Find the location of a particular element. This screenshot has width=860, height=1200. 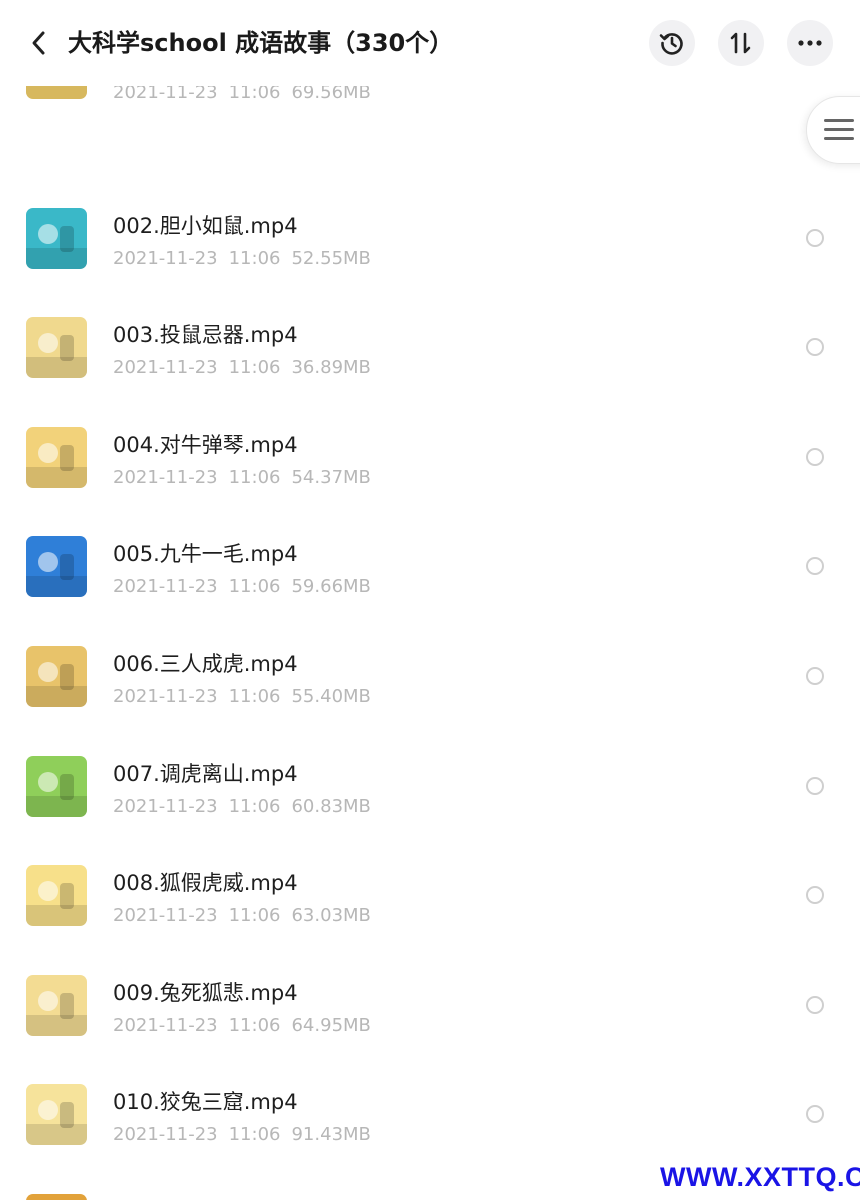

file-size: 52.55MB is located at coordinates (331, 258).